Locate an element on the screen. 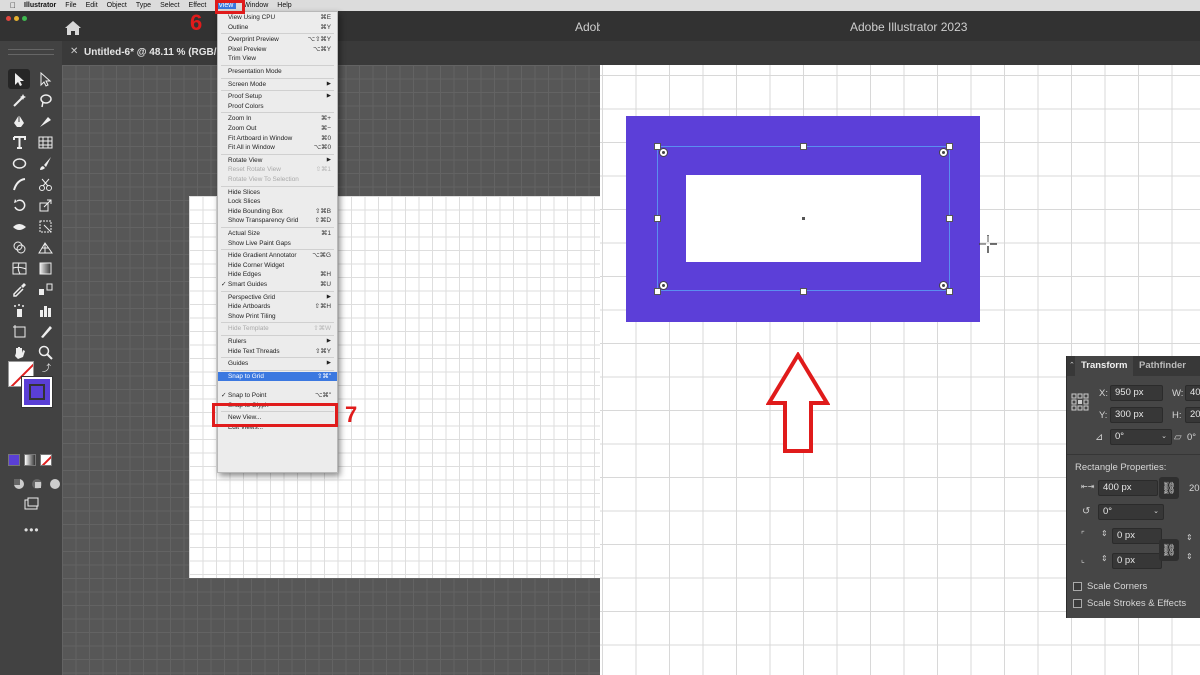 The width and height of the screenshot is (1200, 675). menu-item-hide-gradient-annotator: Hide Gradient Annotator ⌥⌘G is located at coordinates (277, 256).